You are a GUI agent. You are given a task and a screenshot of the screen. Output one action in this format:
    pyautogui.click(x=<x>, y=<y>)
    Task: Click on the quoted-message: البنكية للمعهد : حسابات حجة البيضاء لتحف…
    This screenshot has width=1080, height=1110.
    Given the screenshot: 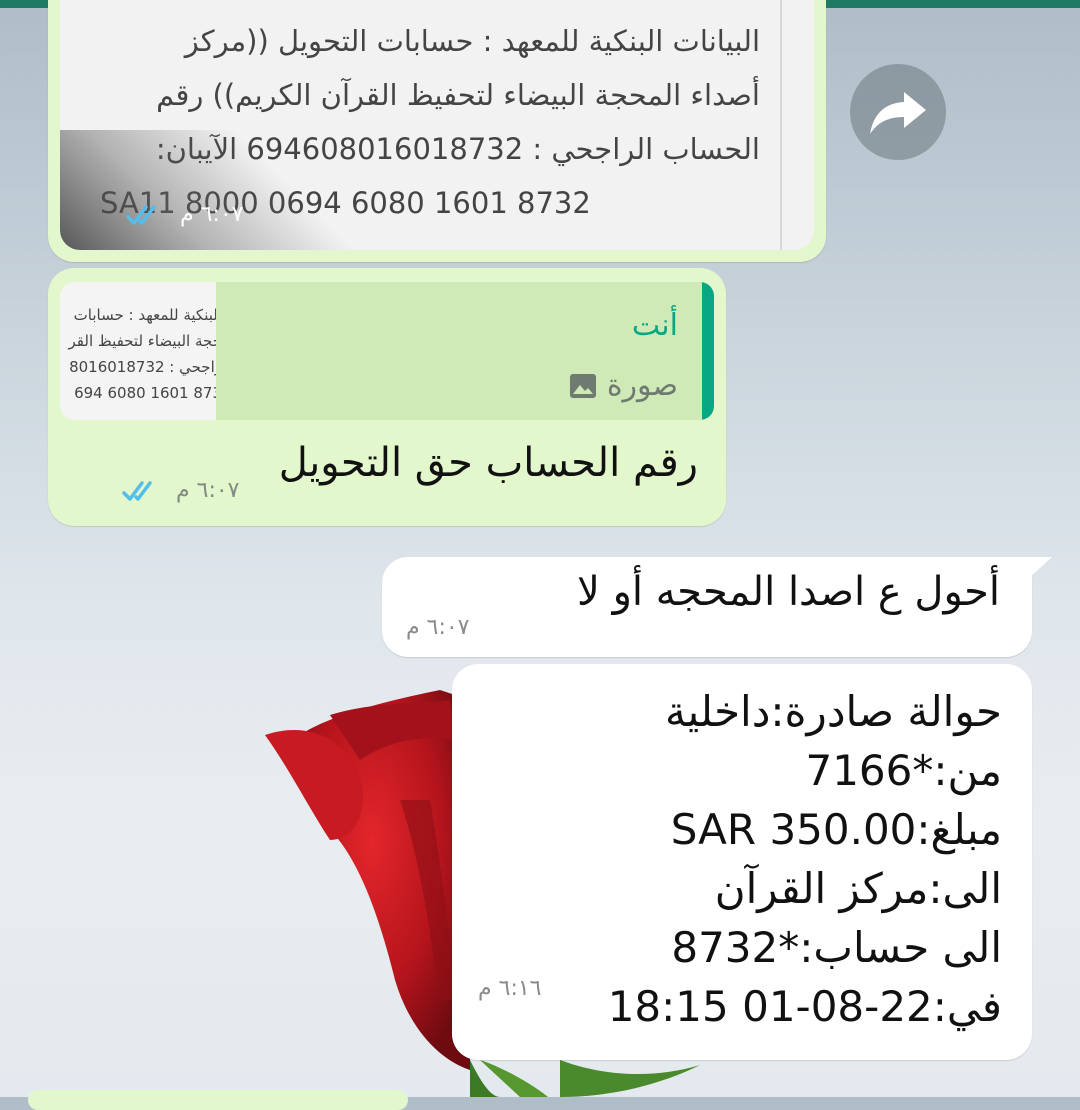 What is the action you would take?
    pyautogui.click(x=387, y=351)
    